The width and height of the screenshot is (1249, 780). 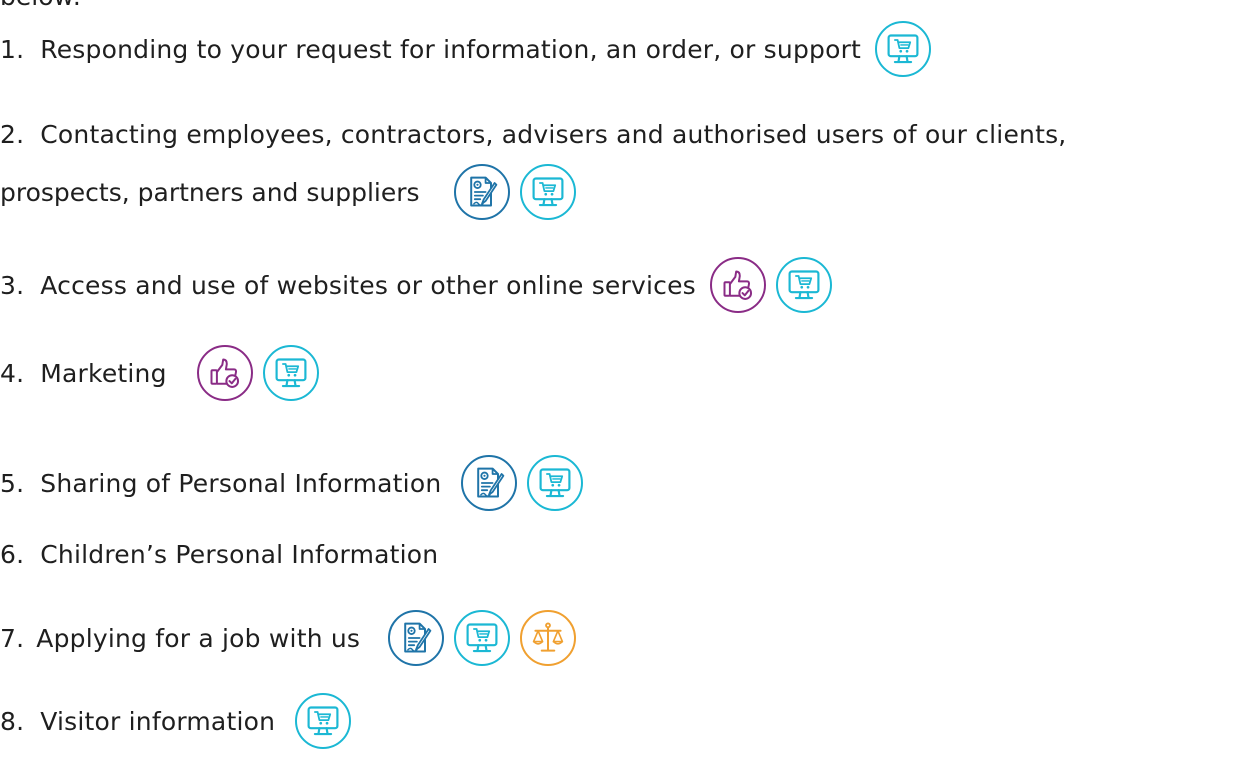 I want to click on item-text: Children’s Personal Information, so click(x=239, y=554).